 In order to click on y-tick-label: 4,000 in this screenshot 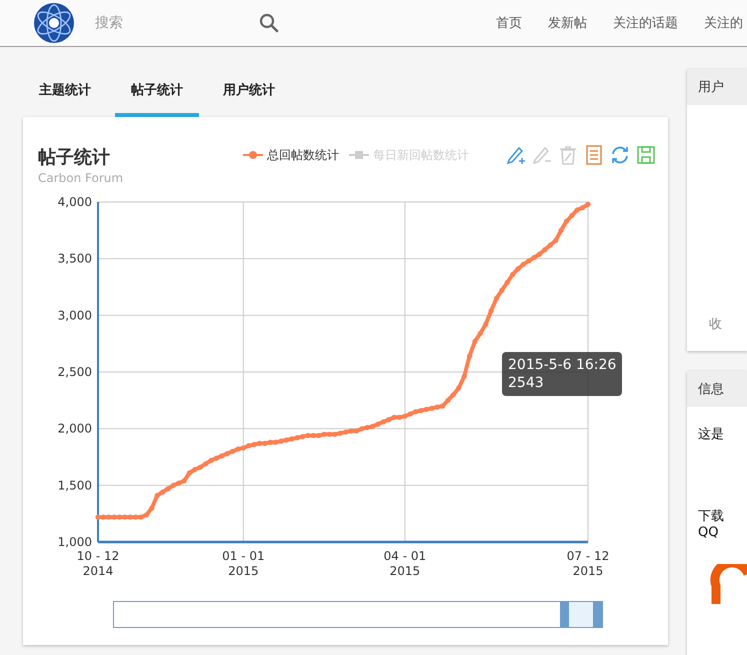, I will do `click(75, 202)`.